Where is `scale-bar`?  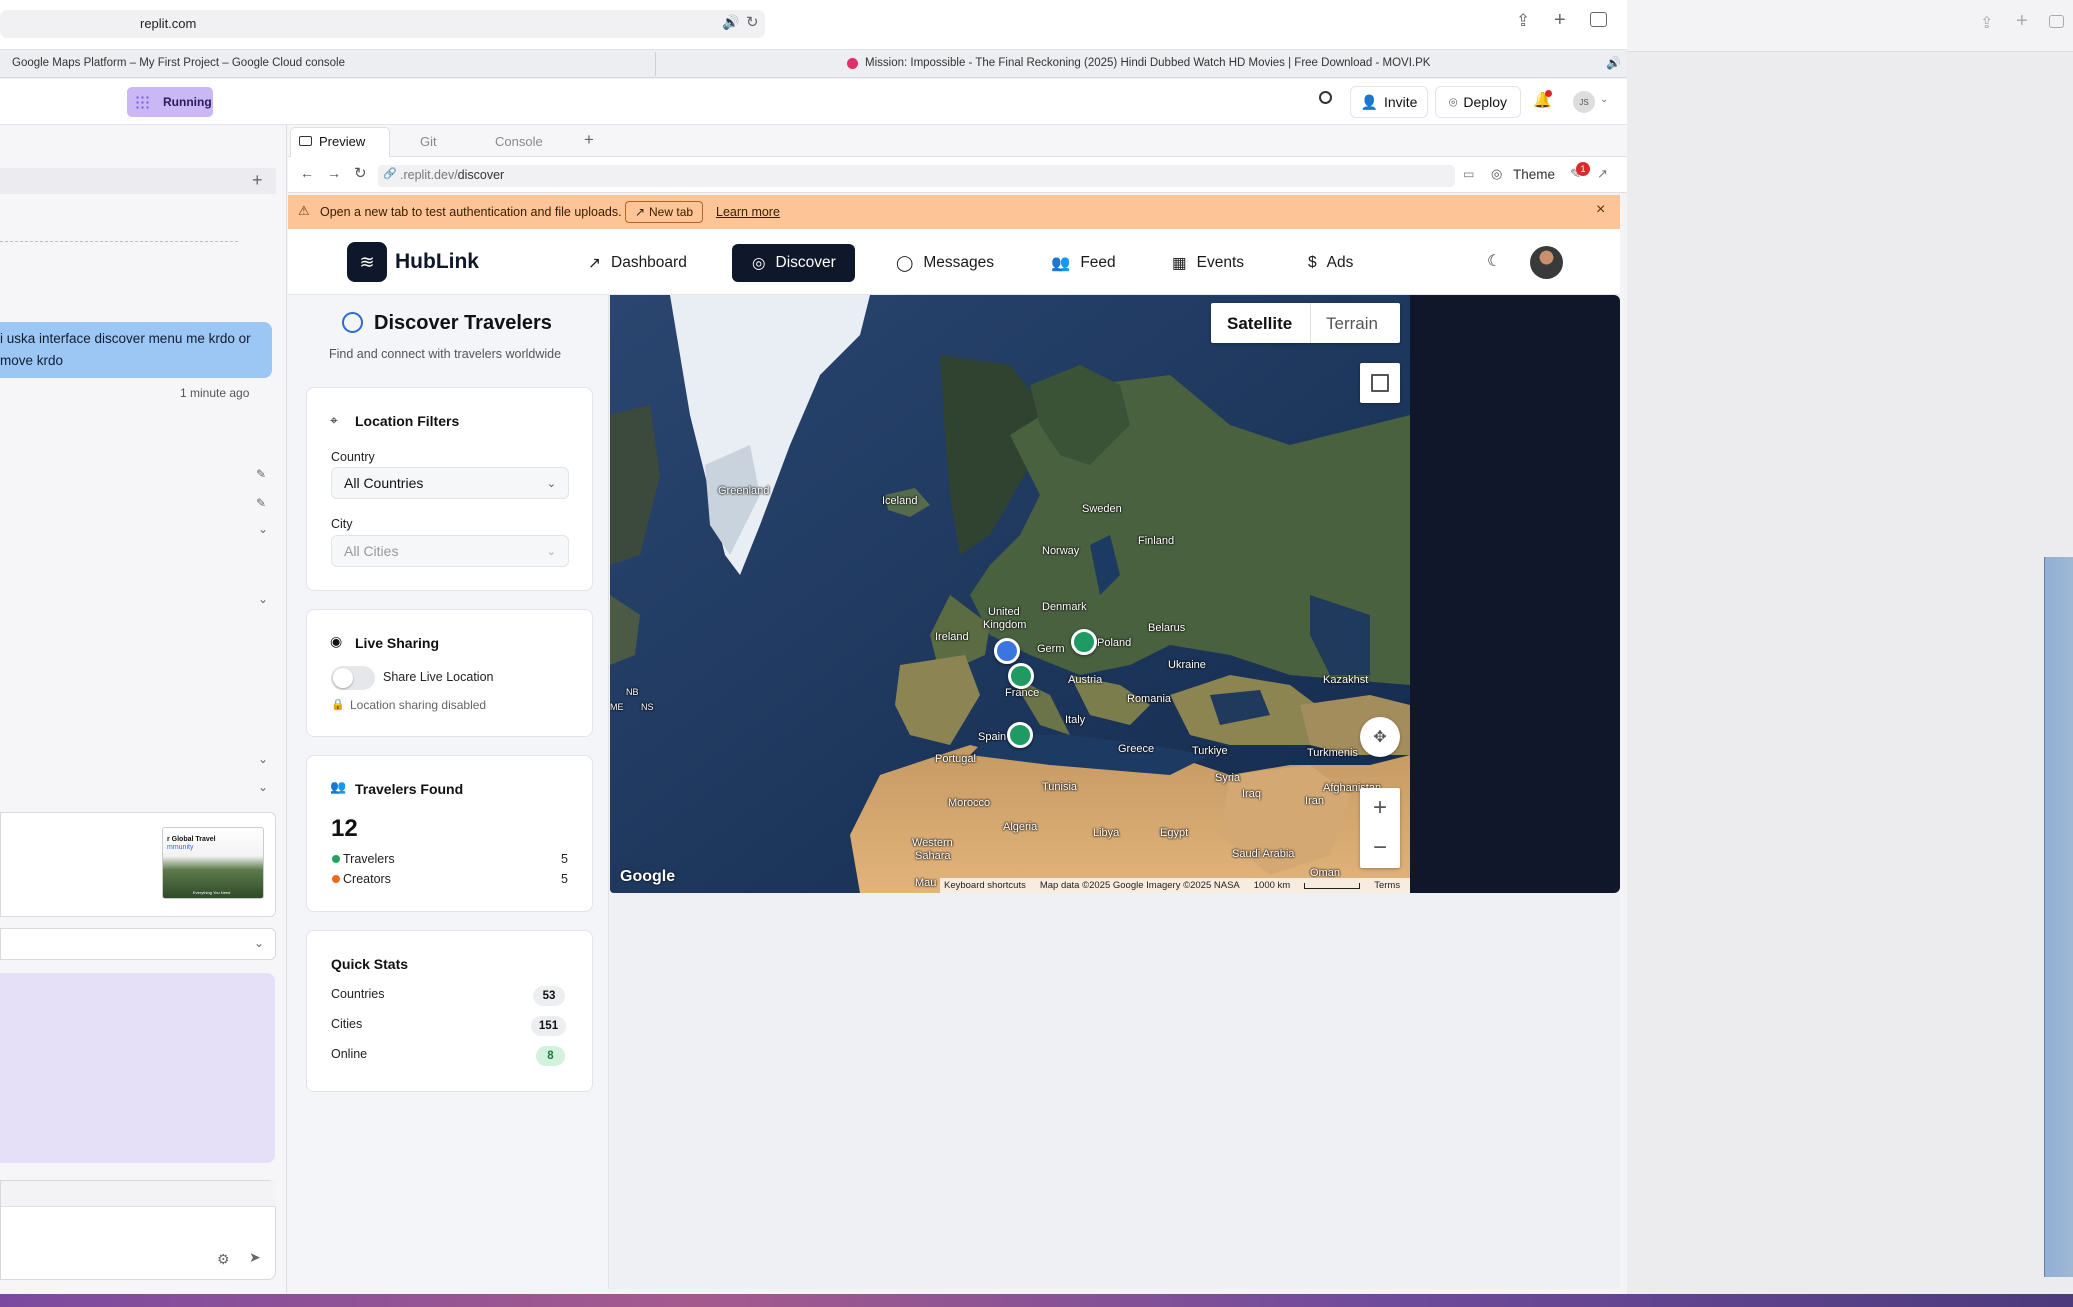
scale-bar is located at coordinates (1332, 885).